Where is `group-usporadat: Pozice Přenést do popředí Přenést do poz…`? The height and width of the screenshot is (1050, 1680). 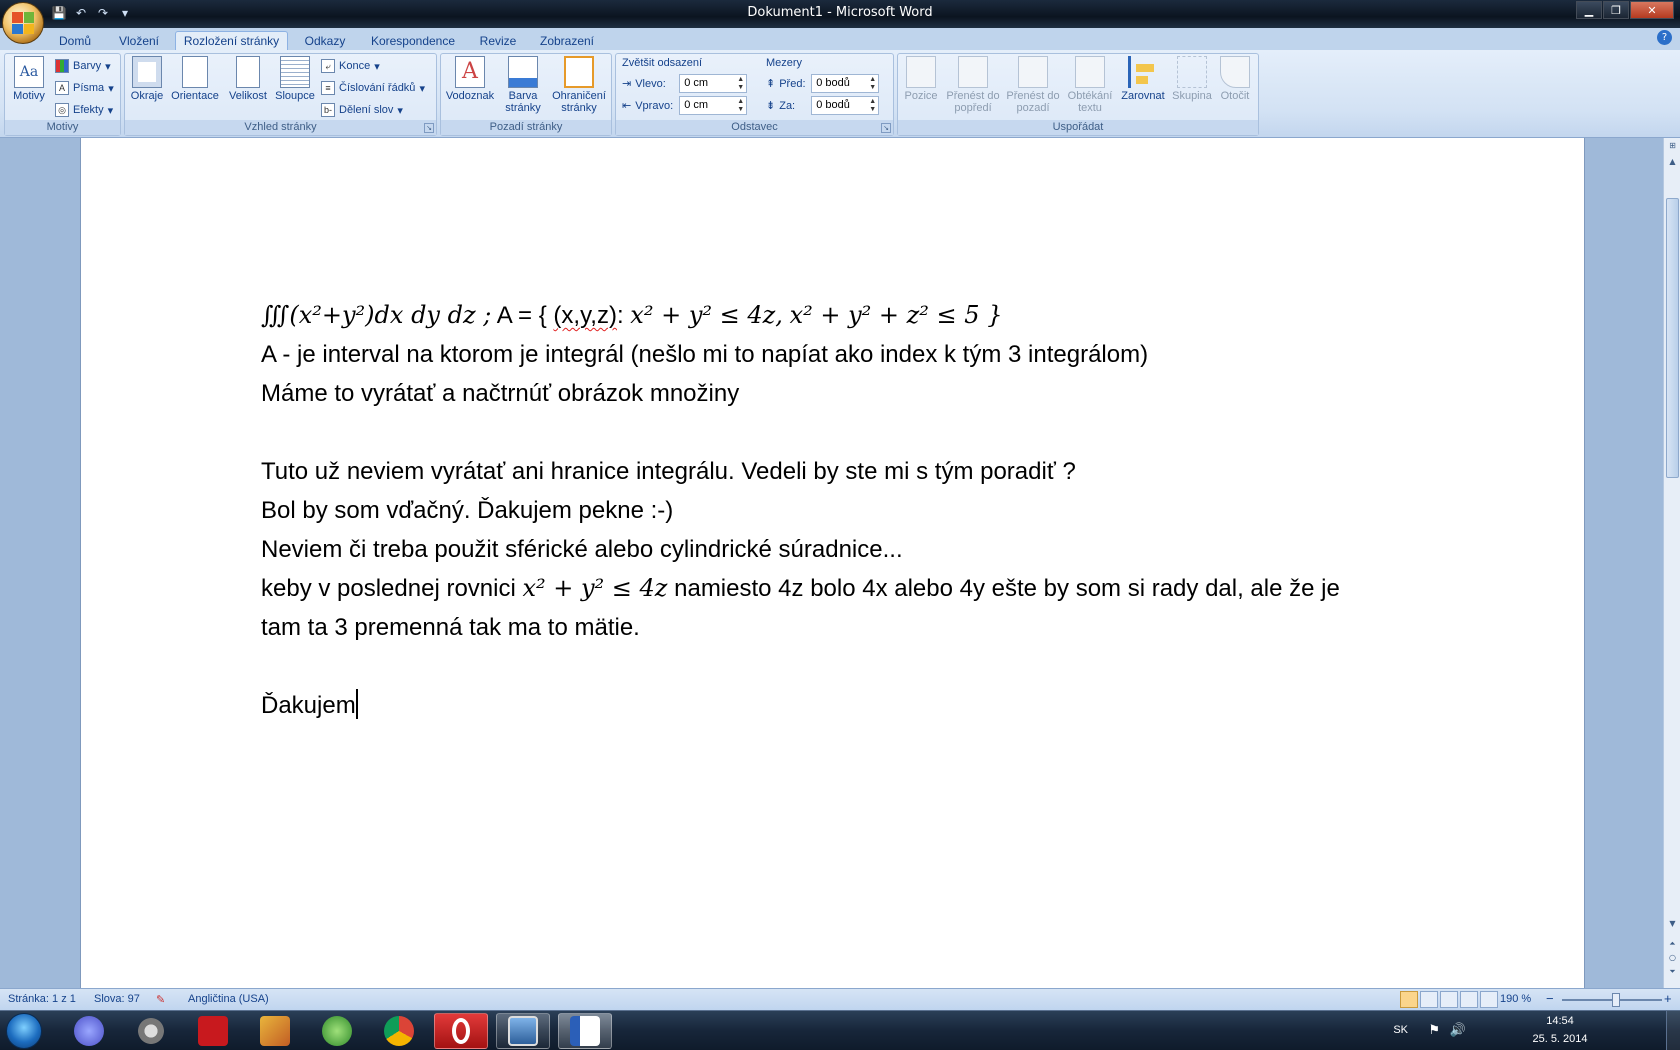
group-usporadat: Pozice Přenést do popředí Přenést do poz… is located at coordinates (1078, 94).